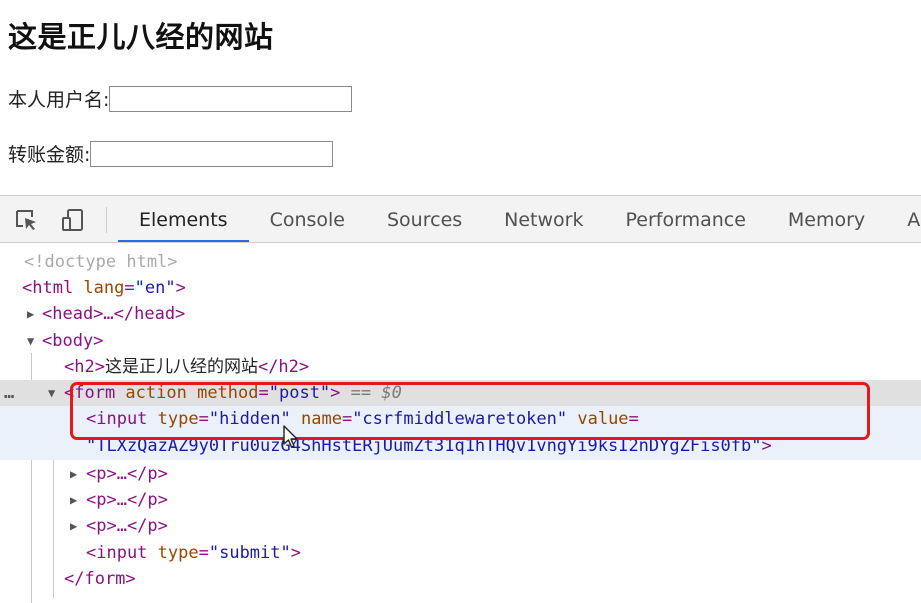 The height and width of the screenshot is (603, 921). What do you see at coordinates (290, 436) in the screenshot?
I see `mouse-cursor-icon` at bounding box center [290, 436].